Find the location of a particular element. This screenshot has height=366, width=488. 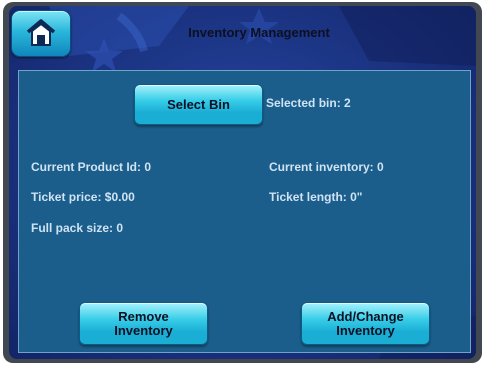

add-change-inventory-label-line2: Inventory is located at coordinates (365, 330).